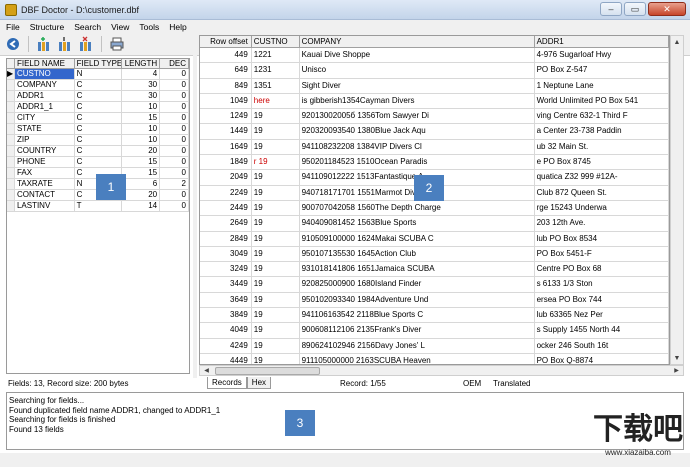  Describe the element at coordinates (141, 107) in the screenshot. I see `field-cell: 10` at that location.